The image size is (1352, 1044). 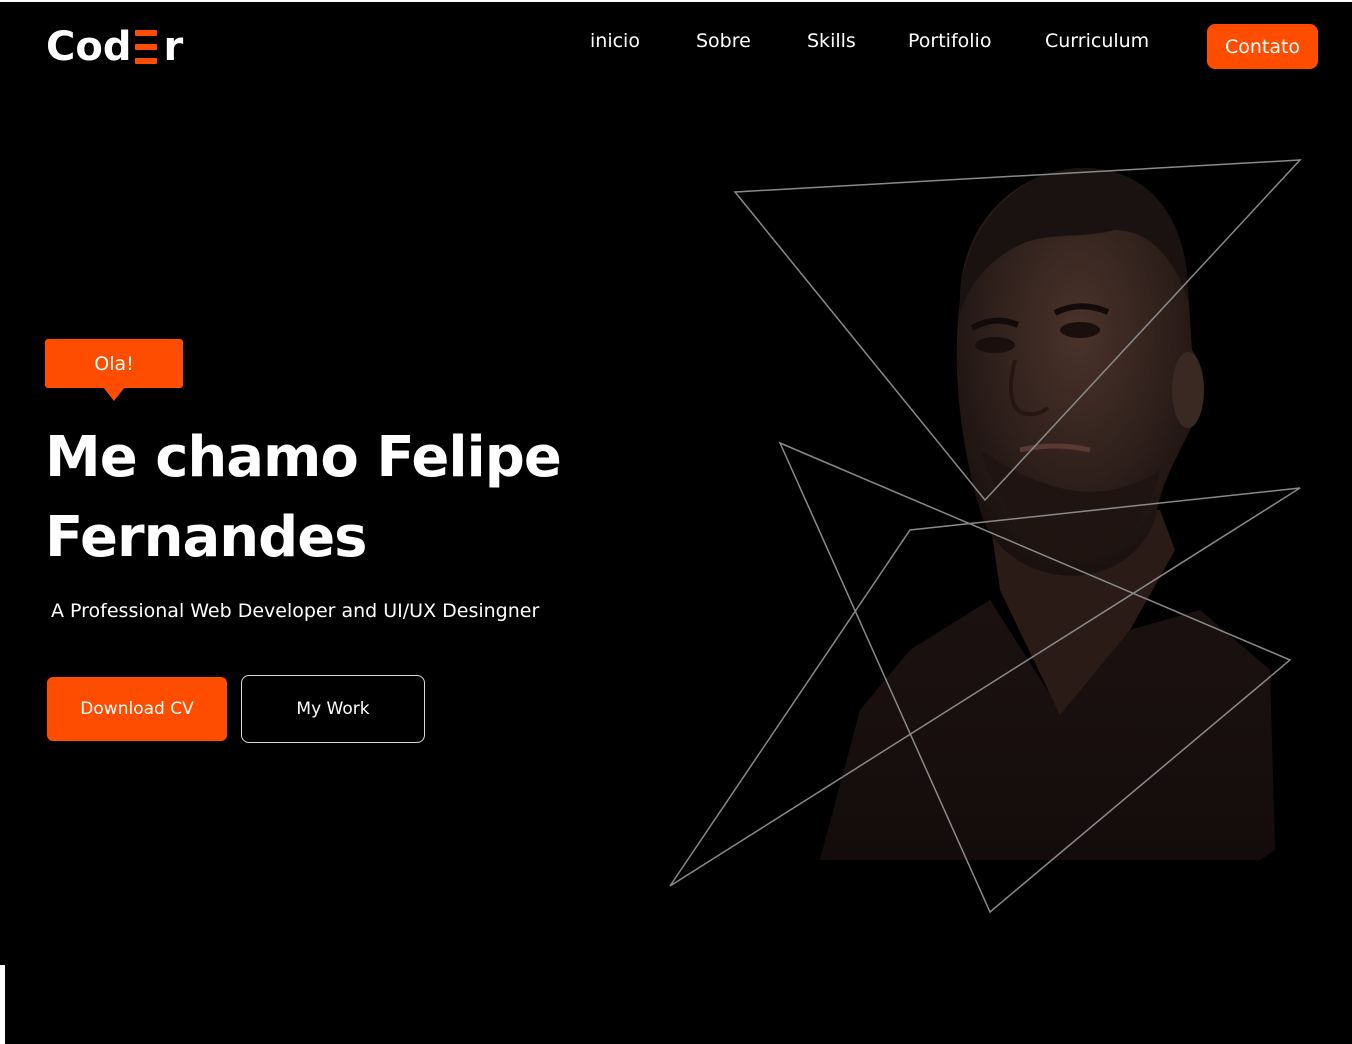 I want to click on greeting-badge: Ola!, so click(x=114, y=370).